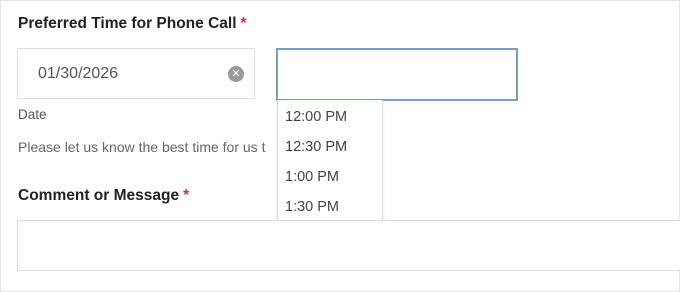 Image resolution: width=680 pixels, height=292 pixels. I want to click on date-input: 01/30/2026 ✕, so click(136, 73).